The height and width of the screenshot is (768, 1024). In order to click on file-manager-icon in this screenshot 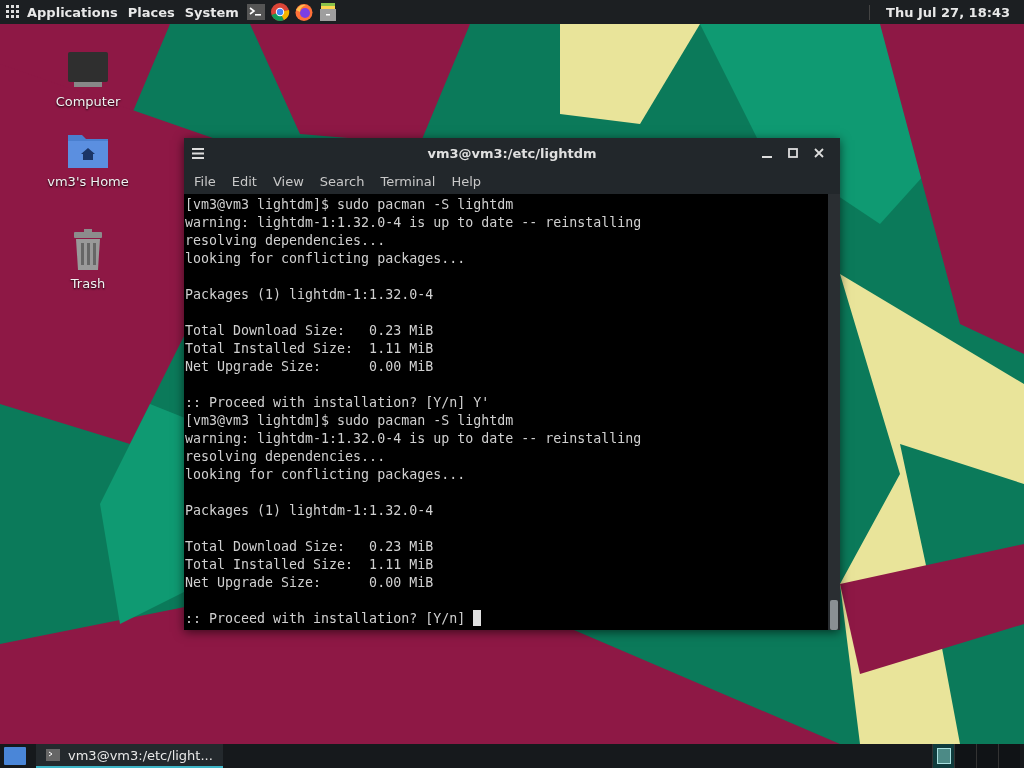, I will do `click(327, 12)`.